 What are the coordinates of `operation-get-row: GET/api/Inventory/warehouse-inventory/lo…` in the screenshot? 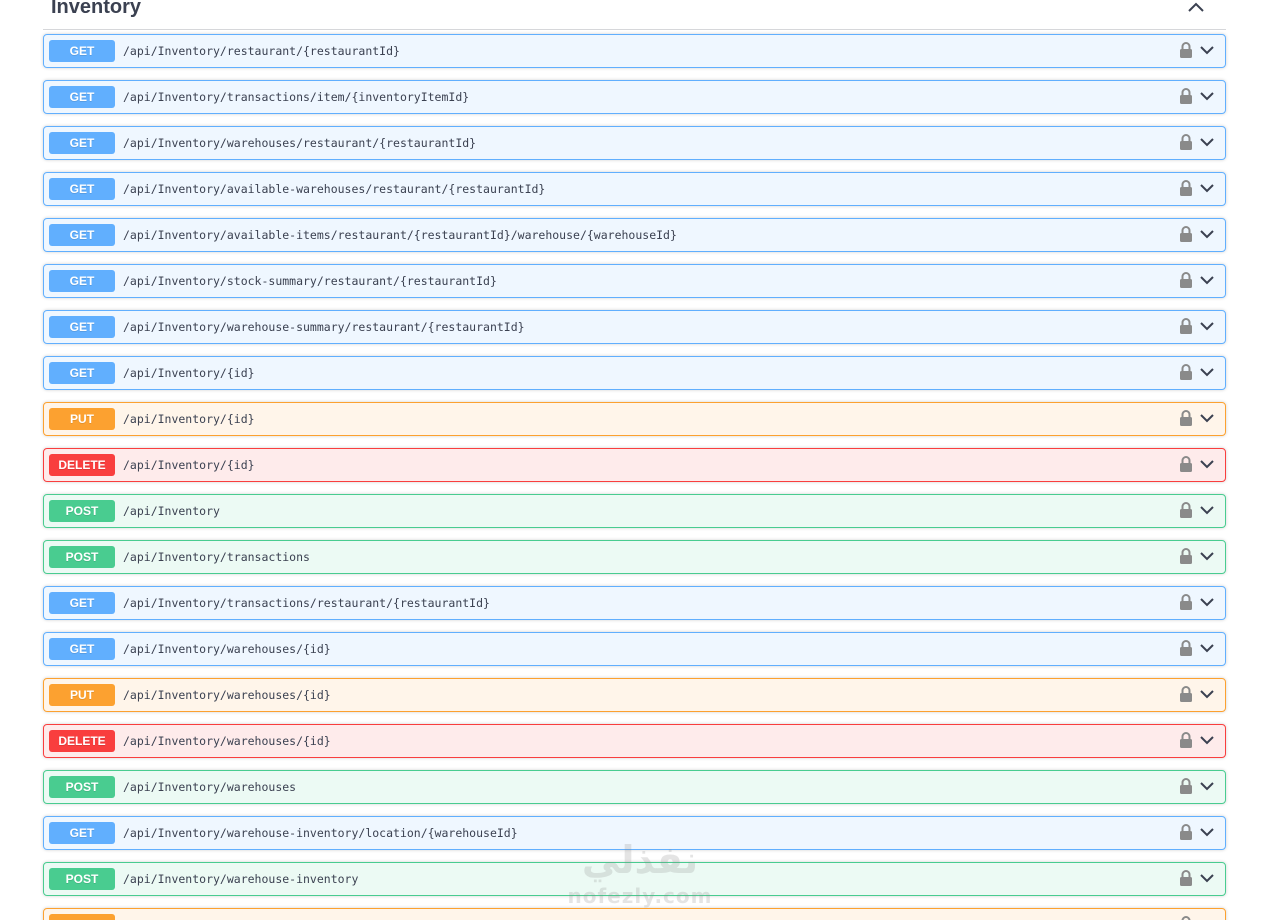 It's located at (634, 833).